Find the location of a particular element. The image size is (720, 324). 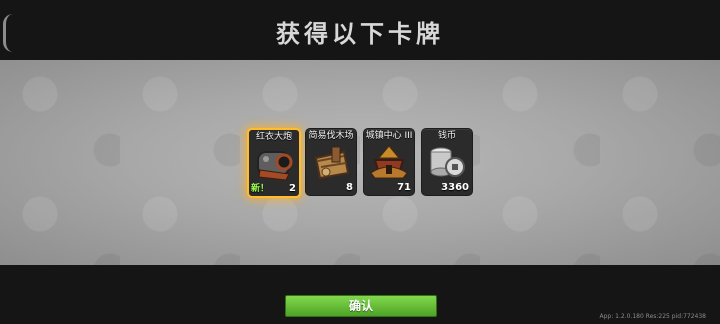

new-badge: 新！ is located at coordinates (260, 189).